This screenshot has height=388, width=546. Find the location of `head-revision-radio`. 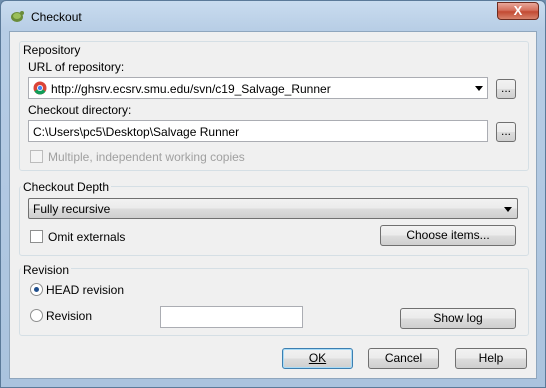

head-revision-radio is located at coordinates (36, 289).